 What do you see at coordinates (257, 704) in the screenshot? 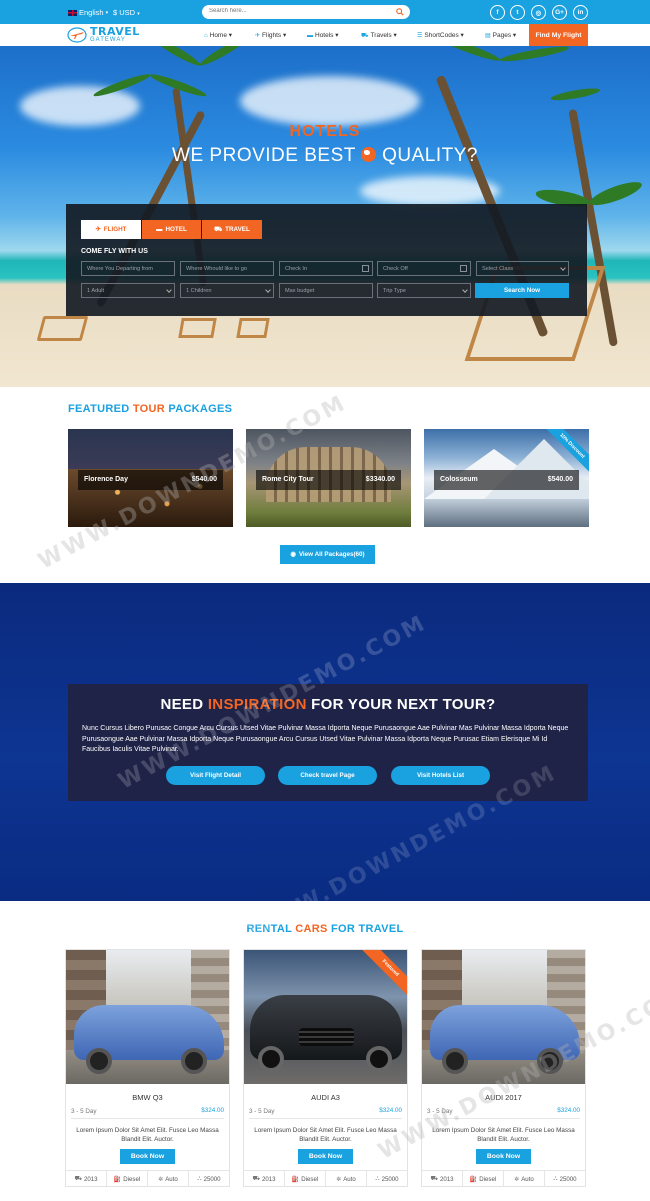
I see `title-part: INSPIRATION` at bounding box center [257, 704].